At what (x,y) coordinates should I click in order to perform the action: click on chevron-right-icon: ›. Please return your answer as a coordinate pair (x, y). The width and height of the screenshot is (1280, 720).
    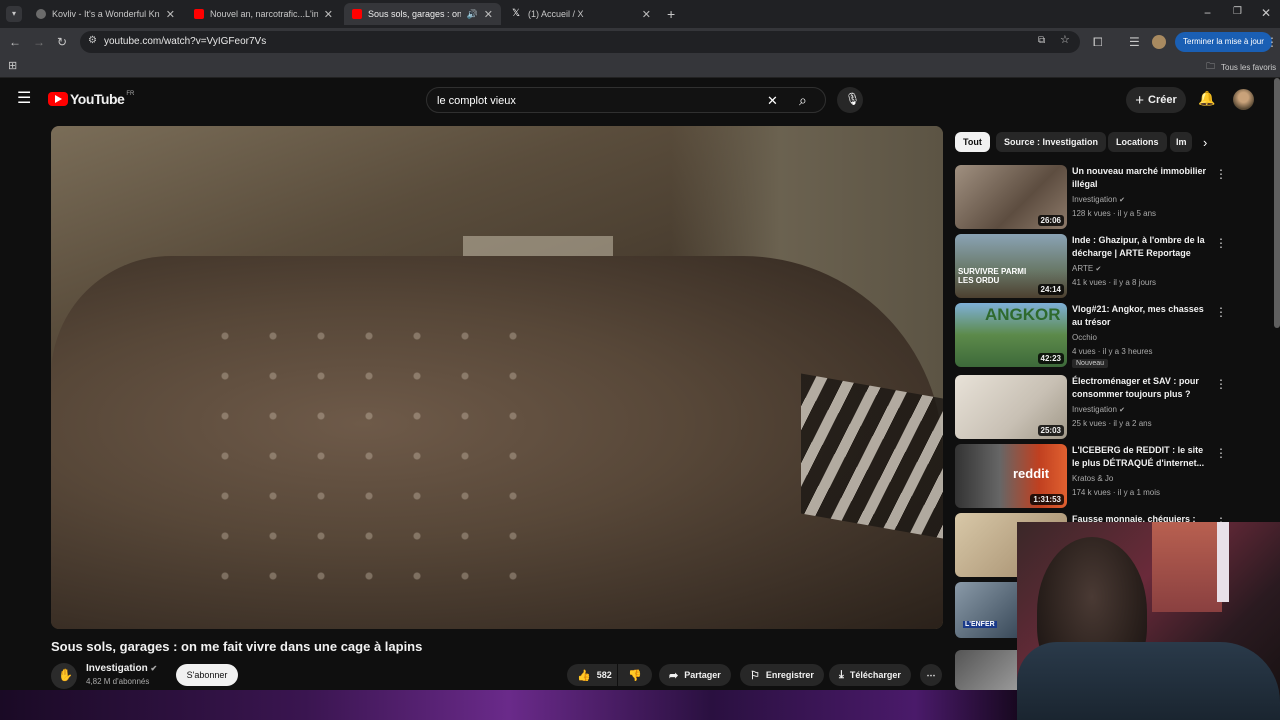
    Looking at the image, I should click on (1205, 142).